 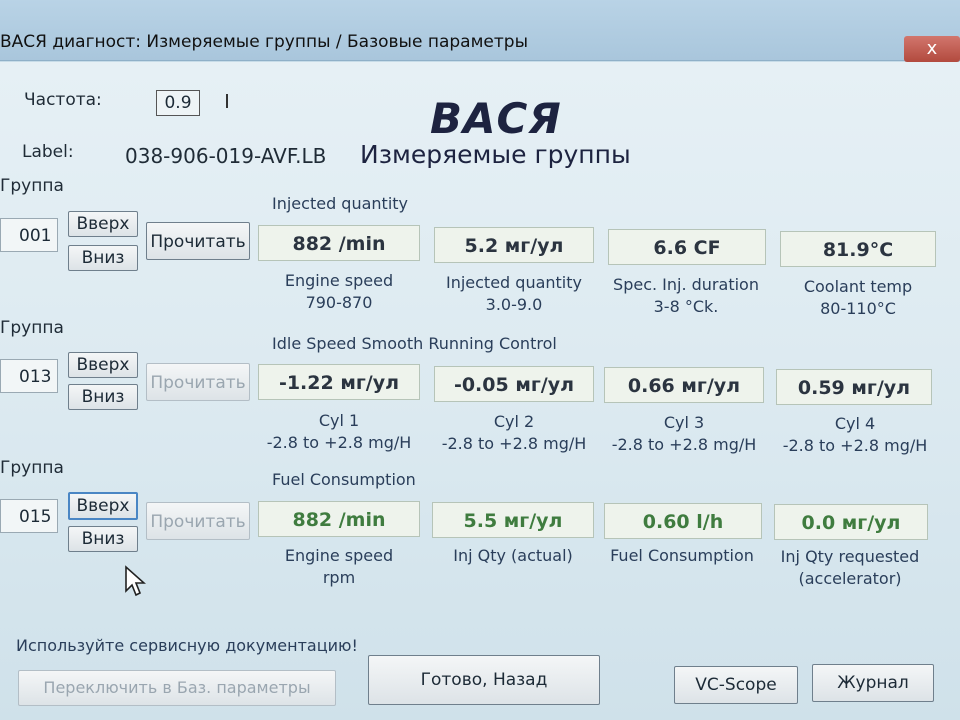 I want to click on field-name: Inj Qty (actual), so click(x=513, y=555).